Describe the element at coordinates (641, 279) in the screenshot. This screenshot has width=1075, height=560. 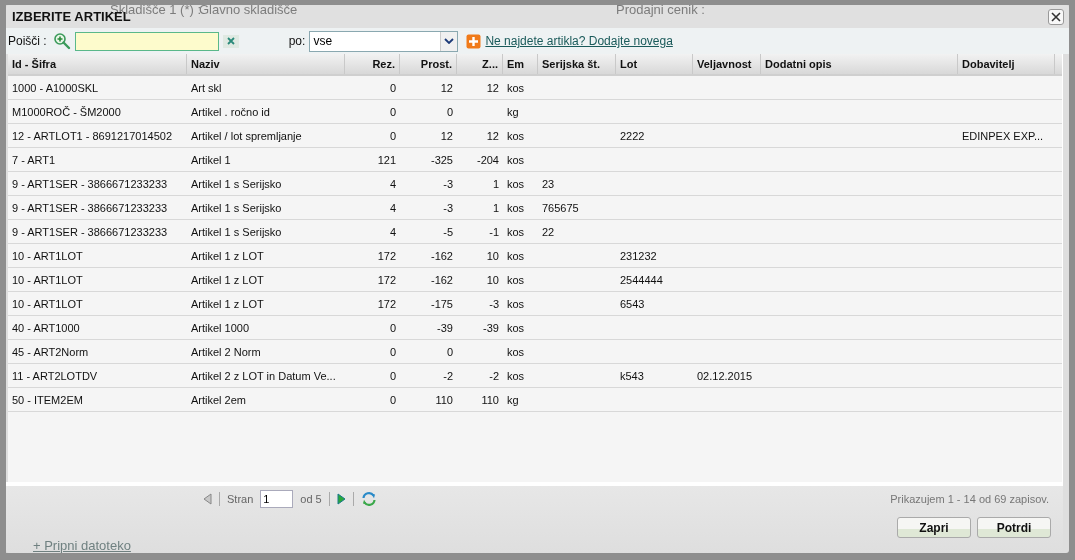
I see `table-cell: 2544444` at that location.